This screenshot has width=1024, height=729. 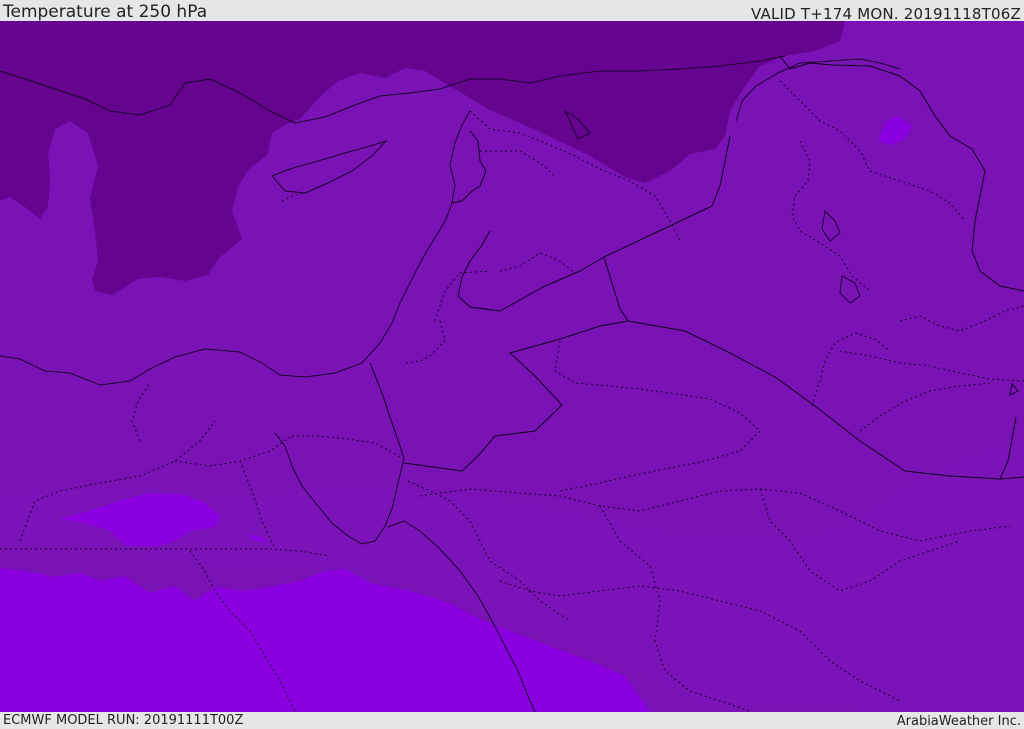 I want to click on credit-label: ArabiaWeather Inc., so click(x=958, y=721).